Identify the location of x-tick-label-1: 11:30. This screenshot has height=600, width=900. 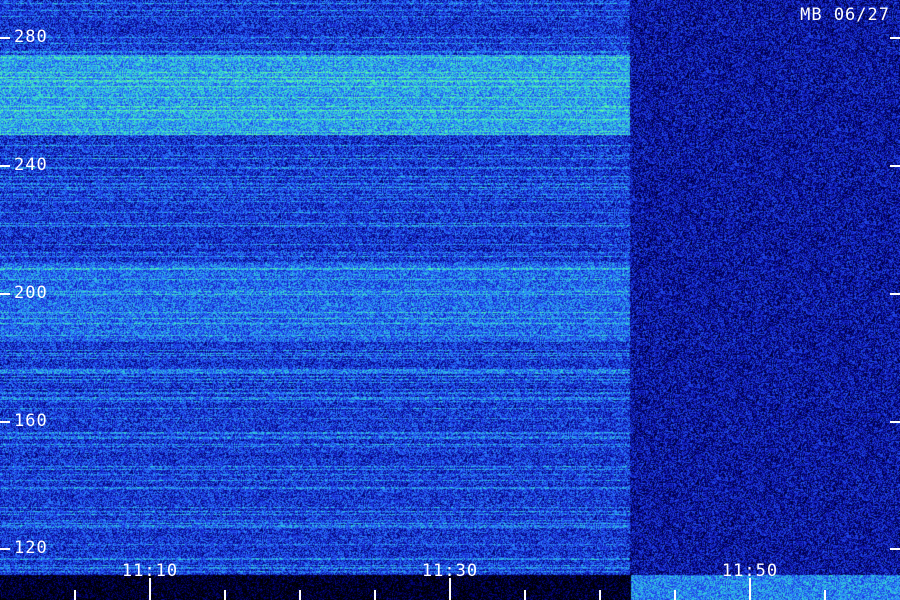
(450, 571).